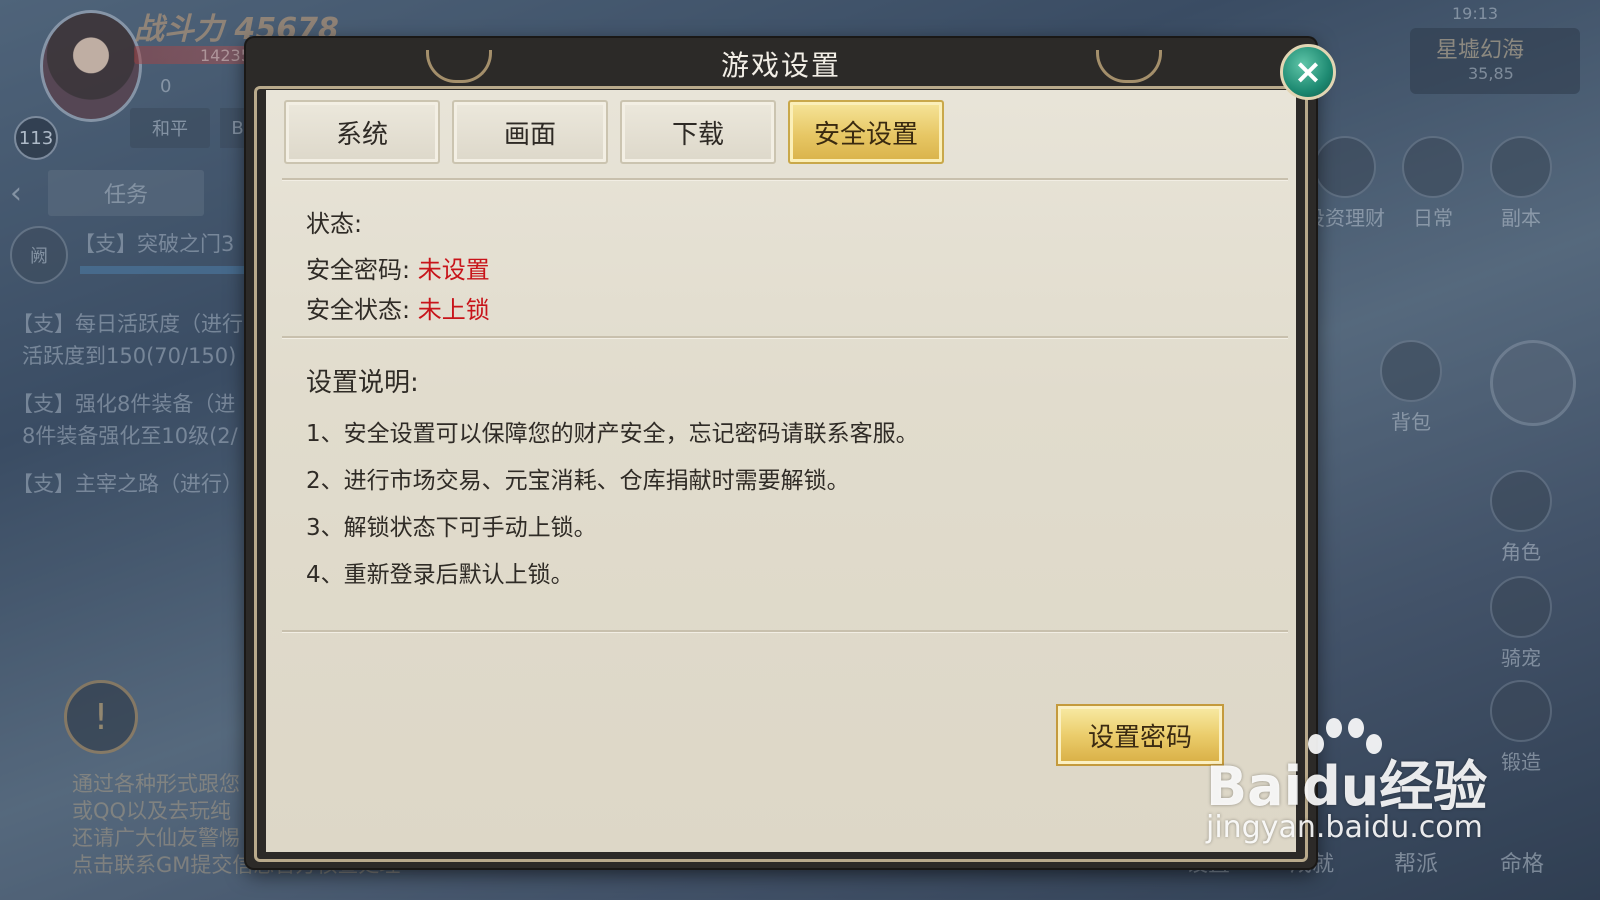 Image resolution: width=1600 pixels, height=900 pixels. What do you see at coordinates (459, 66) in the screenshot?
I see `ornament-left-icon` at bounding box center [459, 66].